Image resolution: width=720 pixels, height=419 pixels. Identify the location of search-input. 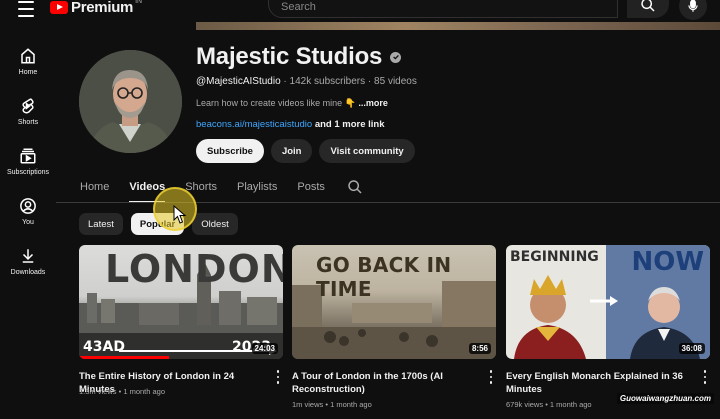
(443, 6).